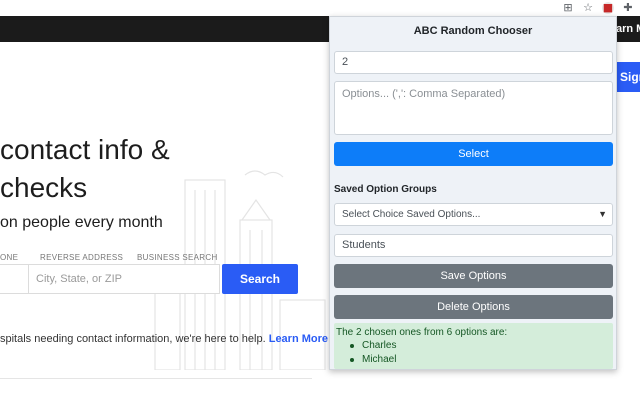  I want to click on star-icon: ☆, so click(588, 8).